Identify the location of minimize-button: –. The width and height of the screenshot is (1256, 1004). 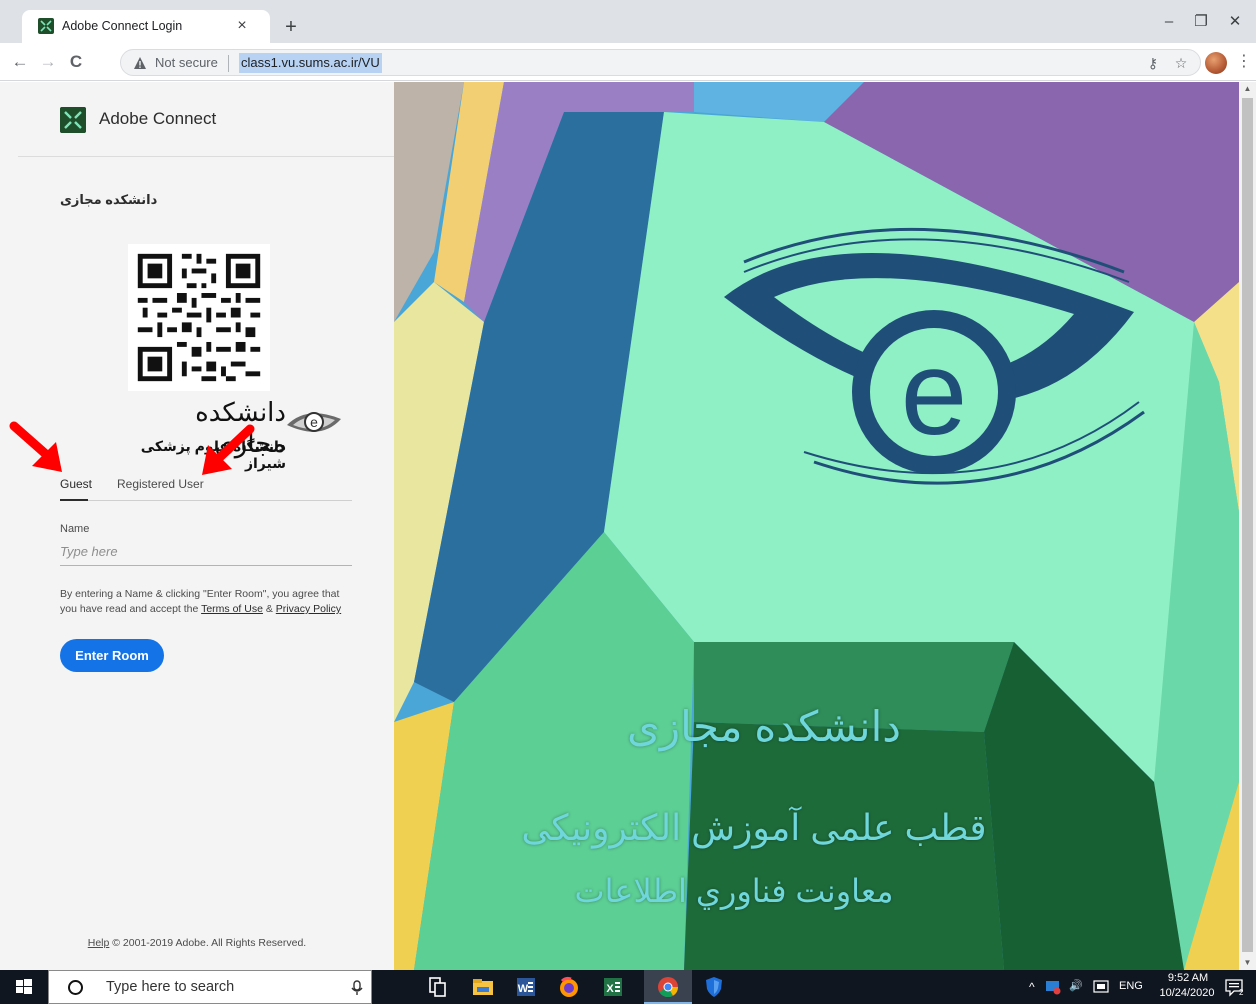
(1169, 23).